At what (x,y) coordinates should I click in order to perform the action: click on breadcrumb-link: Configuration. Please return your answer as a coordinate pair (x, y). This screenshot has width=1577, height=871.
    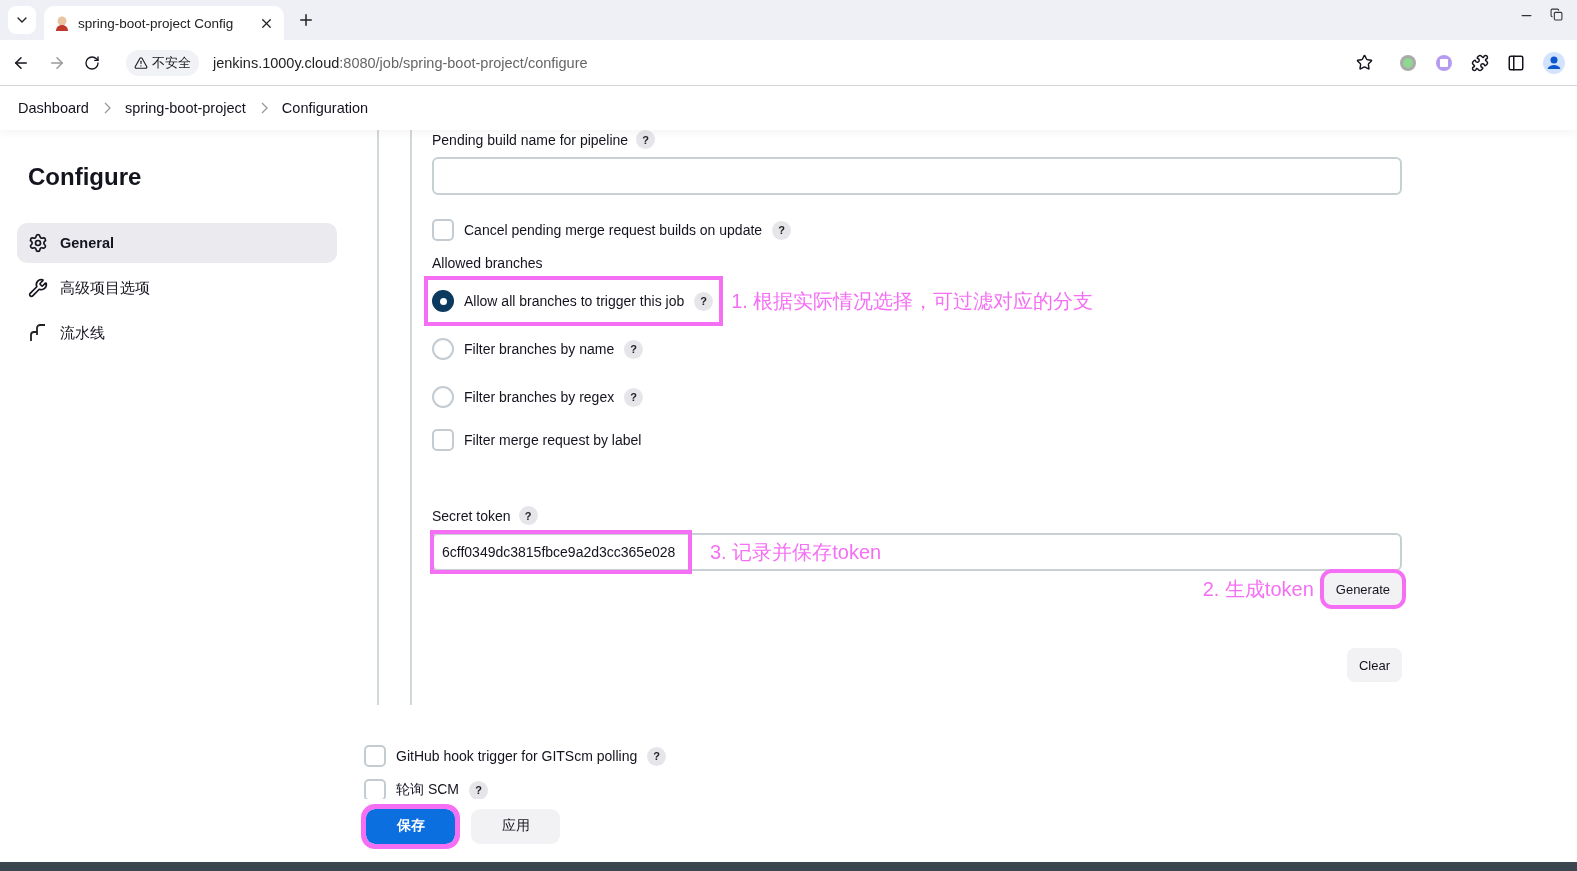
    Looking at the image, I should click on (325, 108).